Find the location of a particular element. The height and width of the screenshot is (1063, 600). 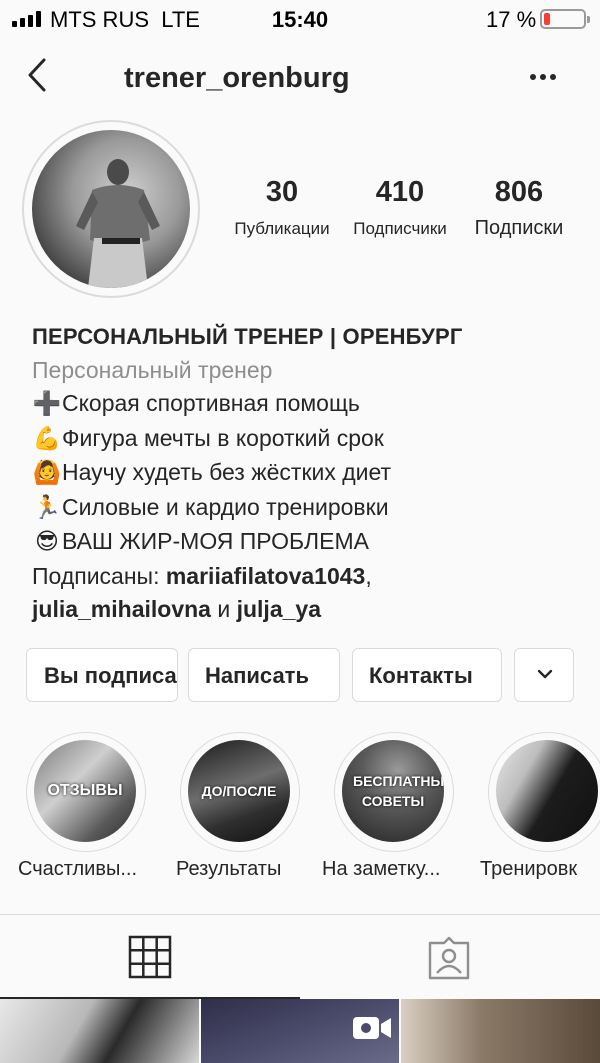

posts-count: 30 Публикации is located at coordinates (282, 207).